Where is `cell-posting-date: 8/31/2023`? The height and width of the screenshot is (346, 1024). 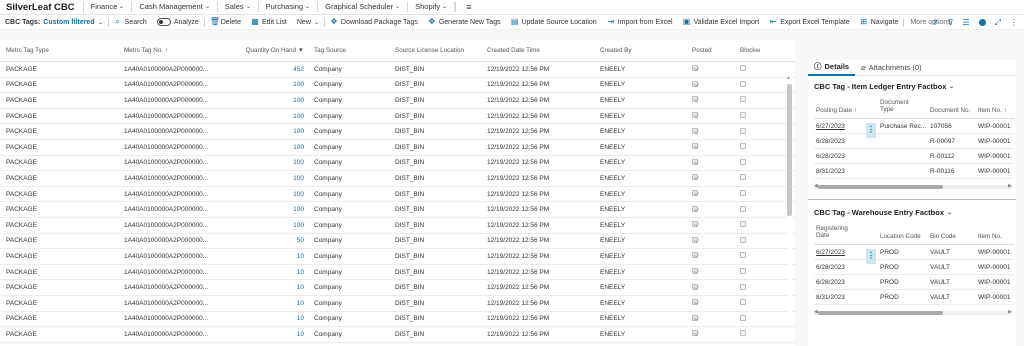 cell-posting-date: 8/31/2023 is located at coordinates (840, 171).